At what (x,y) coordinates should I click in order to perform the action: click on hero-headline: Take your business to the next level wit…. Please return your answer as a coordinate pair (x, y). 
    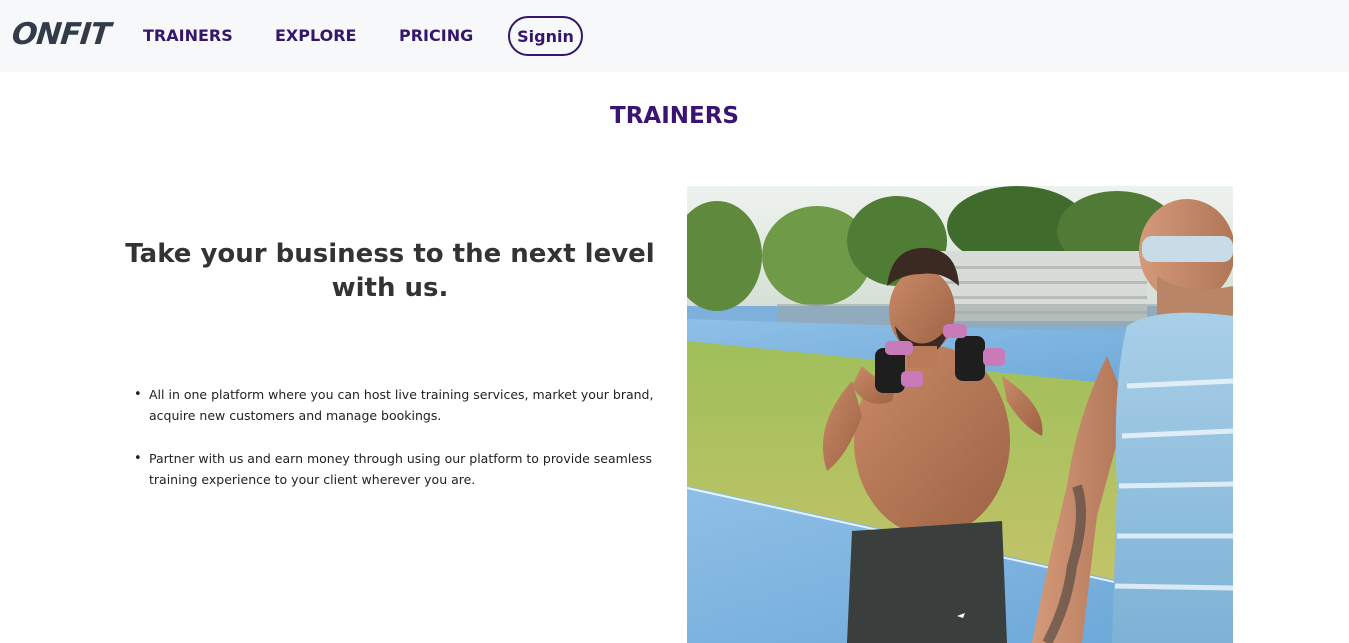
    Looking at the image, I should click on (390, 271).